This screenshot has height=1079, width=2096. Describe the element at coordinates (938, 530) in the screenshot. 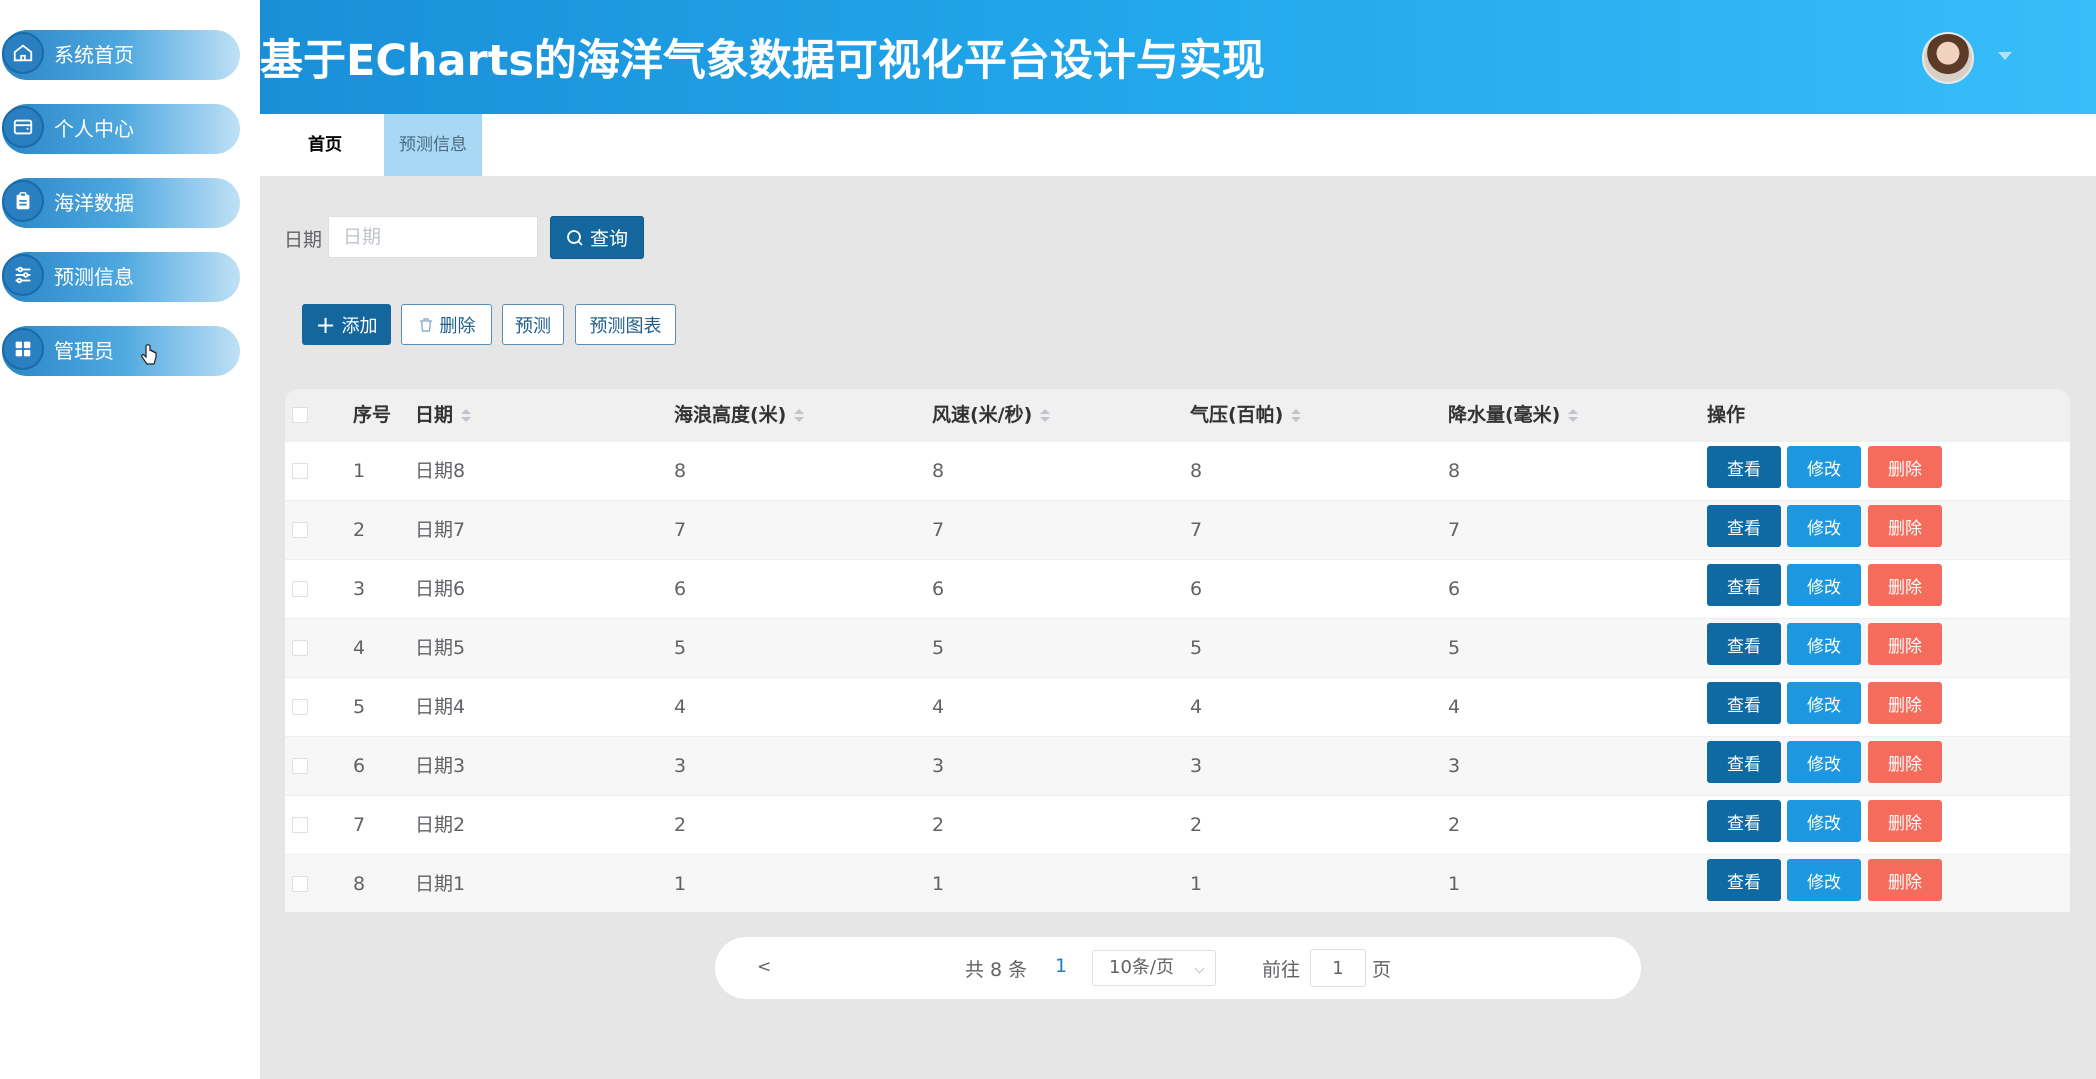

I see `cell-wind: 7` at that location.